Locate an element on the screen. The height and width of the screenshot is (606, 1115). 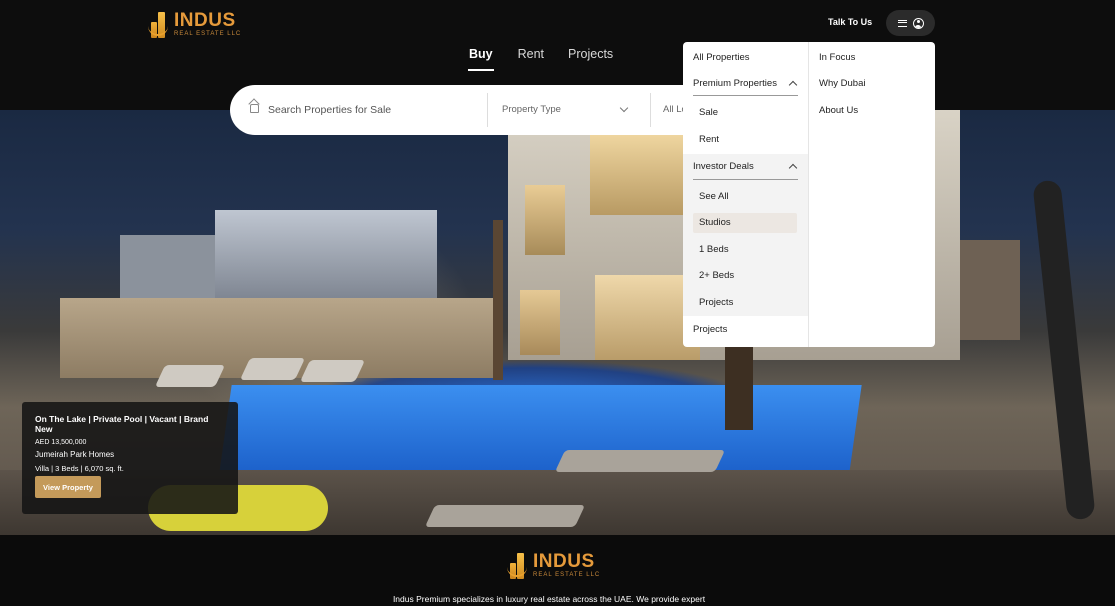
property-name: Jumeirah Park Homes is located at coordinates (75, 454).